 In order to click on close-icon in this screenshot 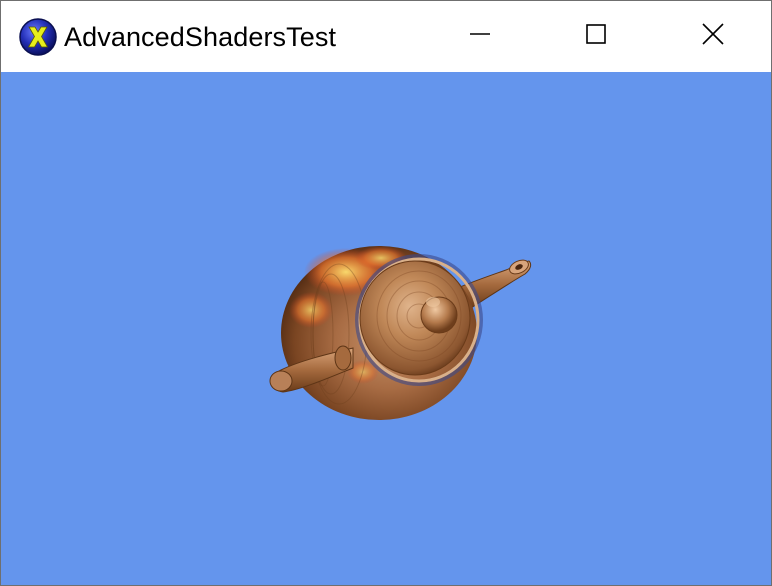, I will do `click(713, 36)`.